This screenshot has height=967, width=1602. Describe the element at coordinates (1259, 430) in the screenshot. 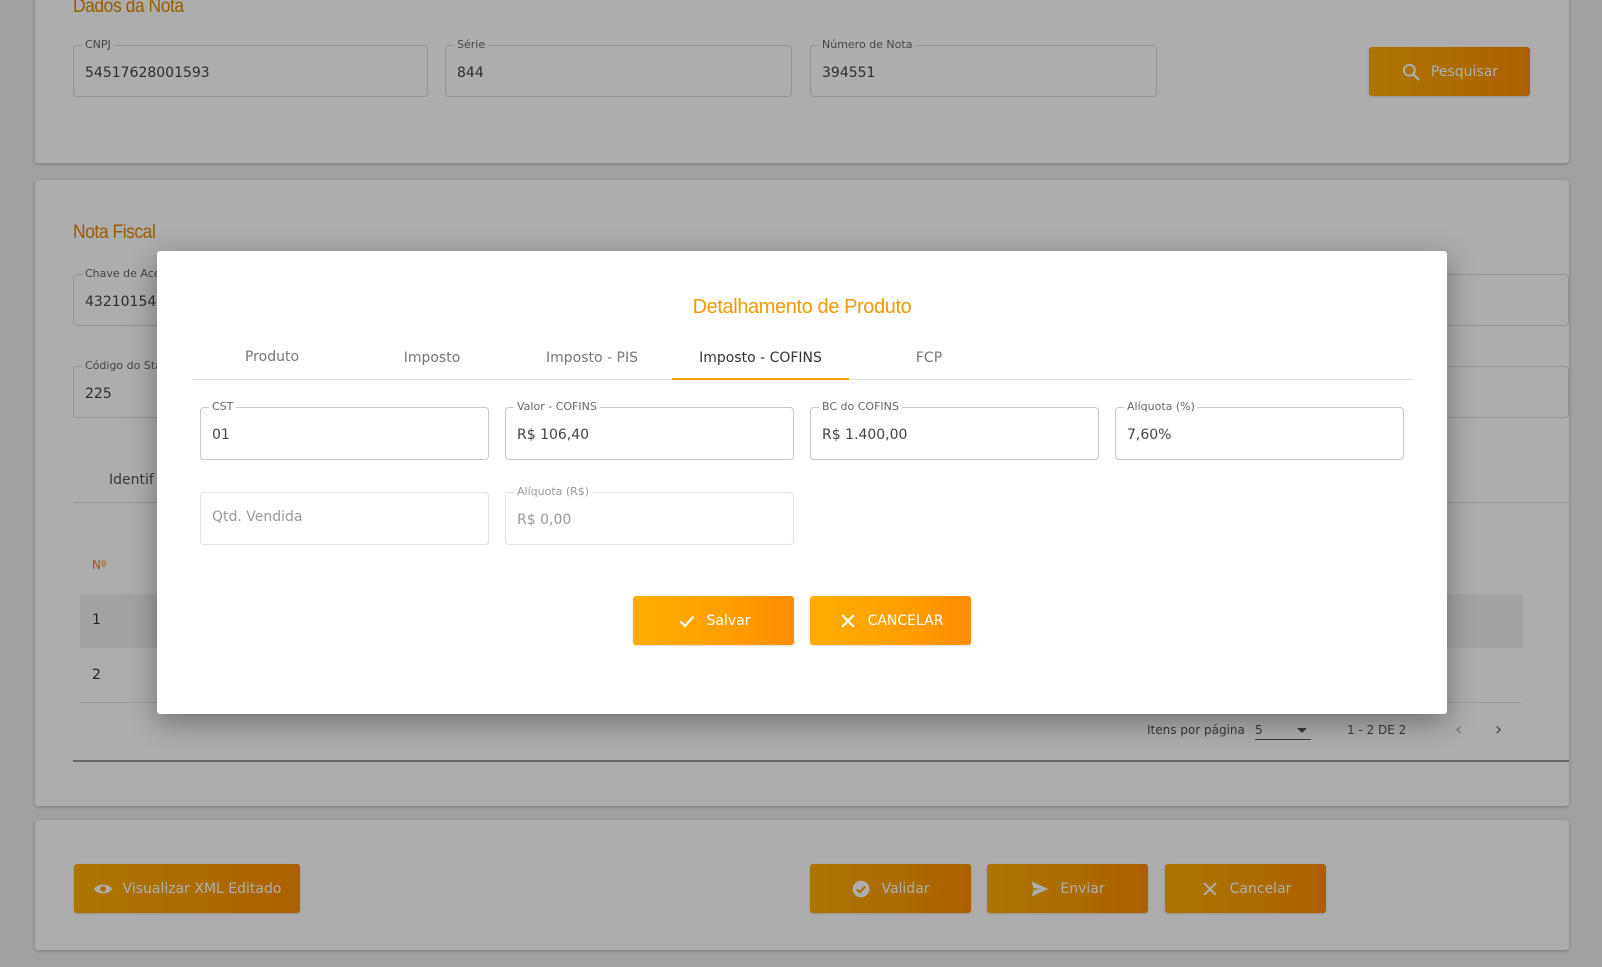

I see `aliquota-percent-field: Alíquota (%) 7,60%` at that location.